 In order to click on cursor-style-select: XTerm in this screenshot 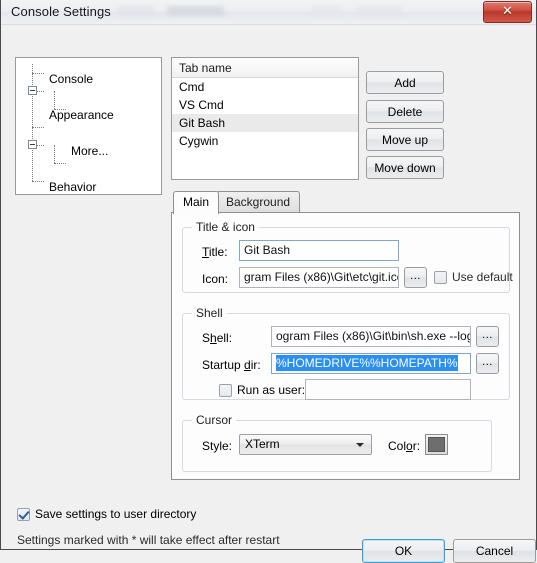, I will do `click(305, 444)`.